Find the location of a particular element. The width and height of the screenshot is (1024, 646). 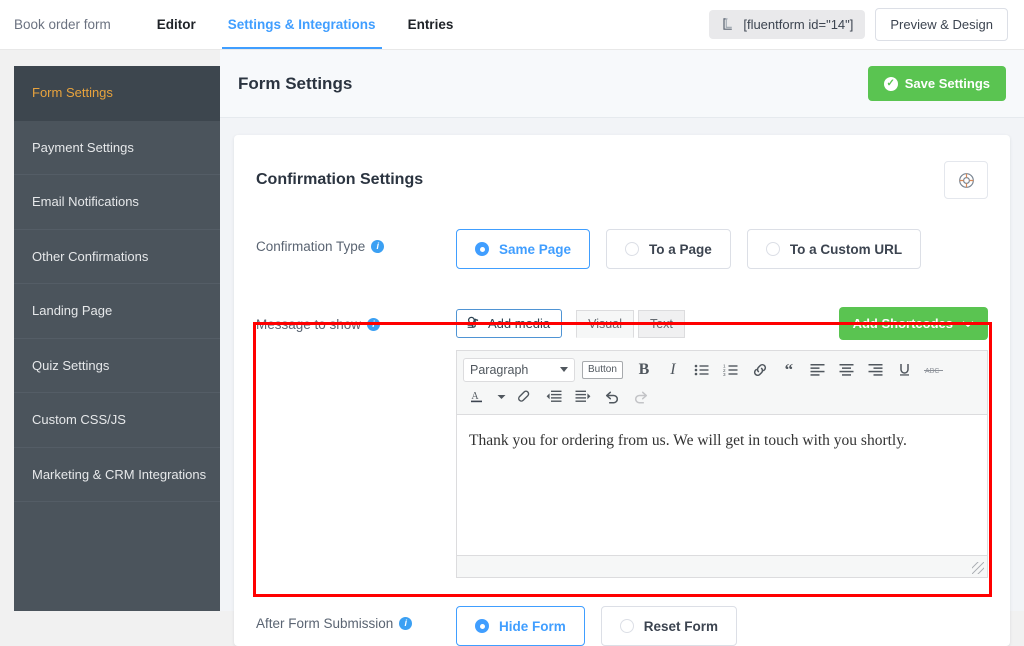

sidebar-item-custom-css-js: Custom CSS/JS is located at coordinates (117, 420).